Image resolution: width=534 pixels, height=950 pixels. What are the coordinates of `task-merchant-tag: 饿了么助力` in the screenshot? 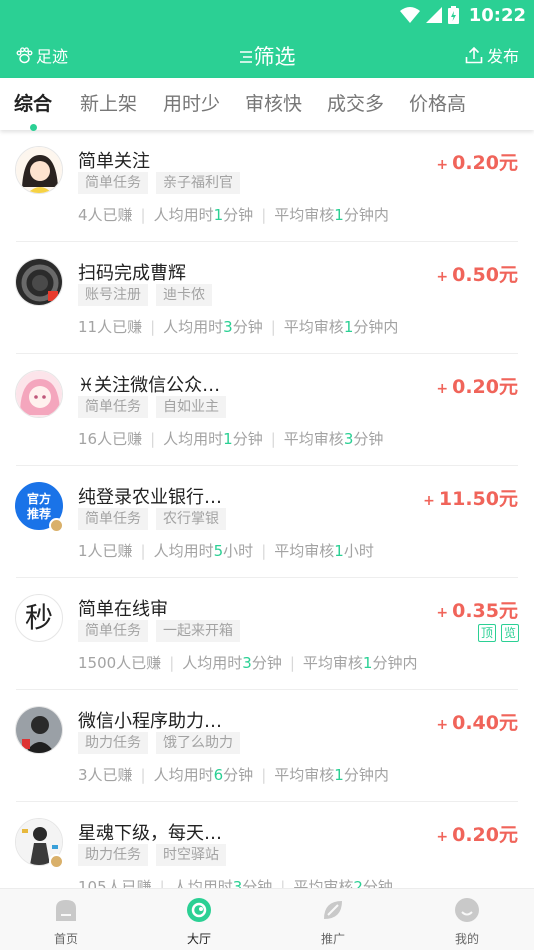 It's located at (198, 743).